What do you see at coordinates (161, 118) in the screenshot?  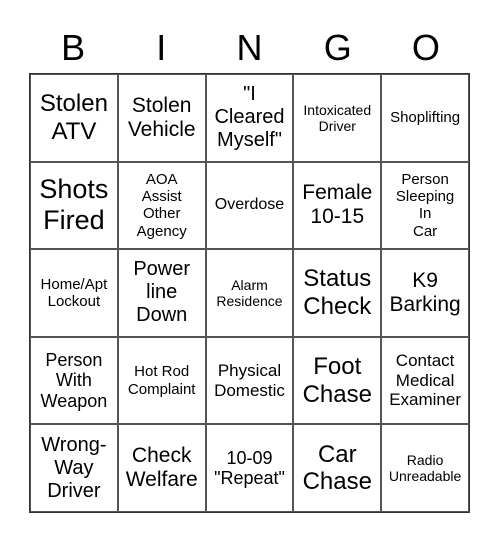 I see `bingo-cell: Stolen Vehicle` at bounding box center [161, 118].